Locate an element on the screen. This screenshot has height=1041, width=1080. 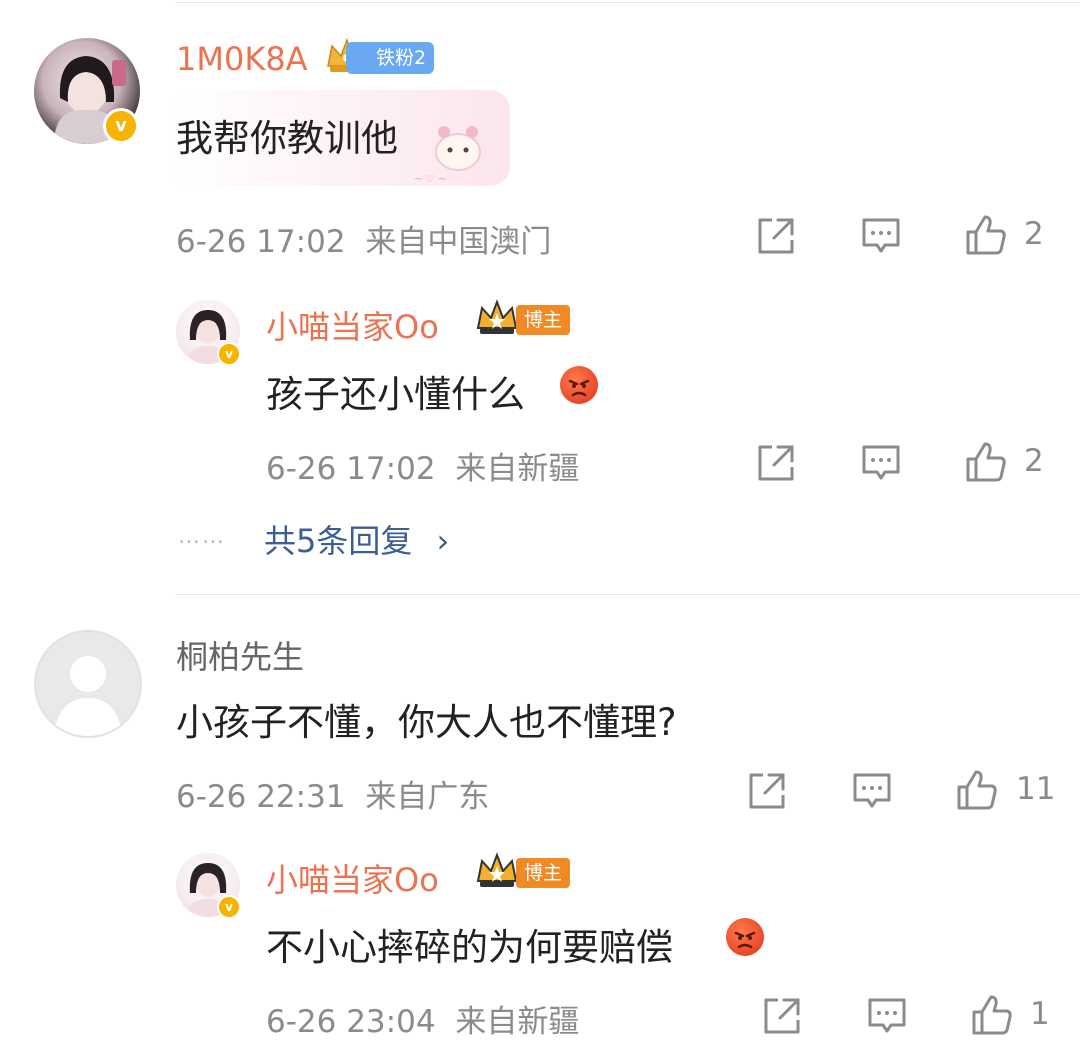
bubble-sticker-icon: ~ ♡ ~ is located at coordinates (447, 155).